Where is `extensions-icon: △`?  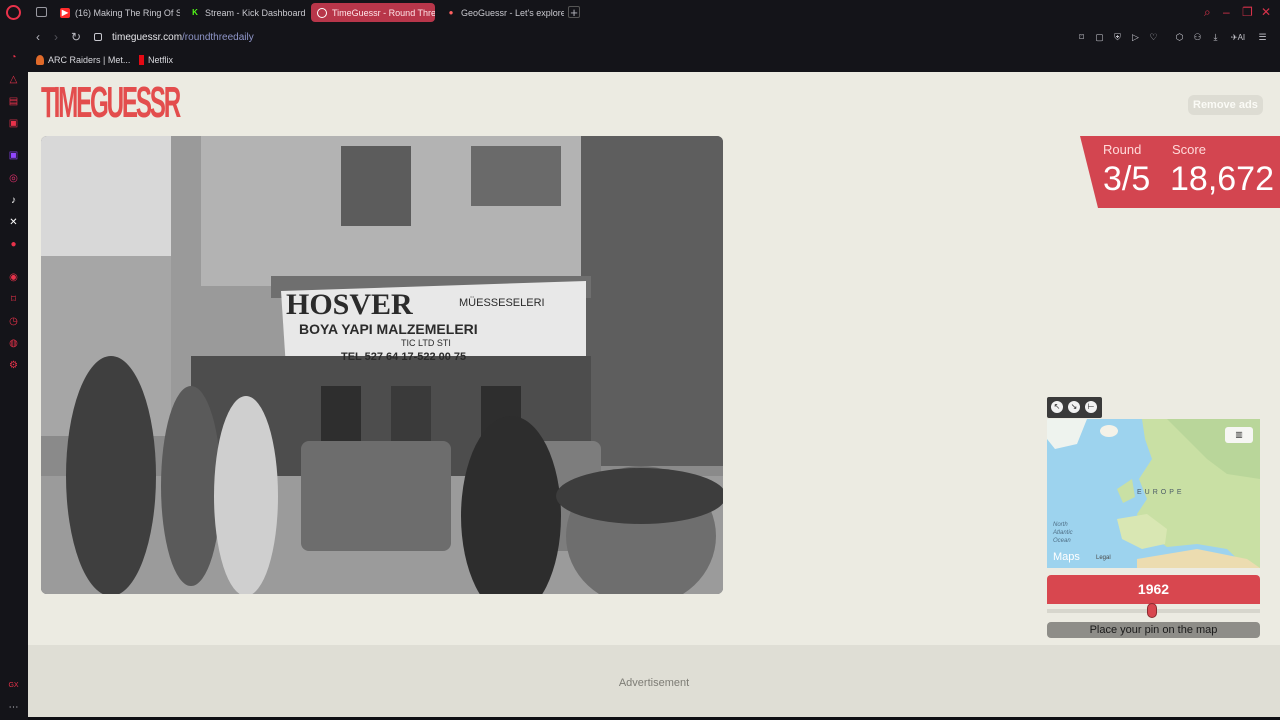
extensions-icon: △ is located at coordinates (13, 79).